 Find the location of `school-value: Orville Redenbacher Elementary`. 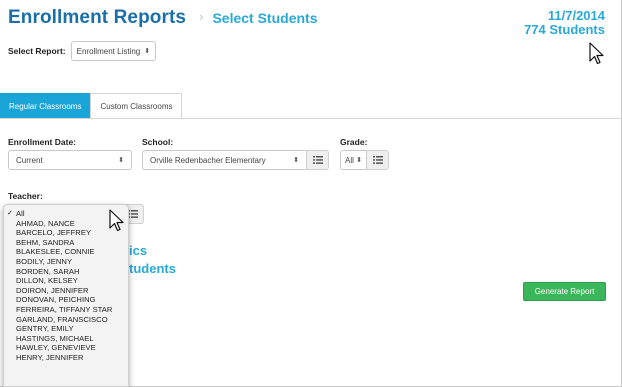

school-value: Orville Redenbacher Elementary is located at coordinates (208, 160).